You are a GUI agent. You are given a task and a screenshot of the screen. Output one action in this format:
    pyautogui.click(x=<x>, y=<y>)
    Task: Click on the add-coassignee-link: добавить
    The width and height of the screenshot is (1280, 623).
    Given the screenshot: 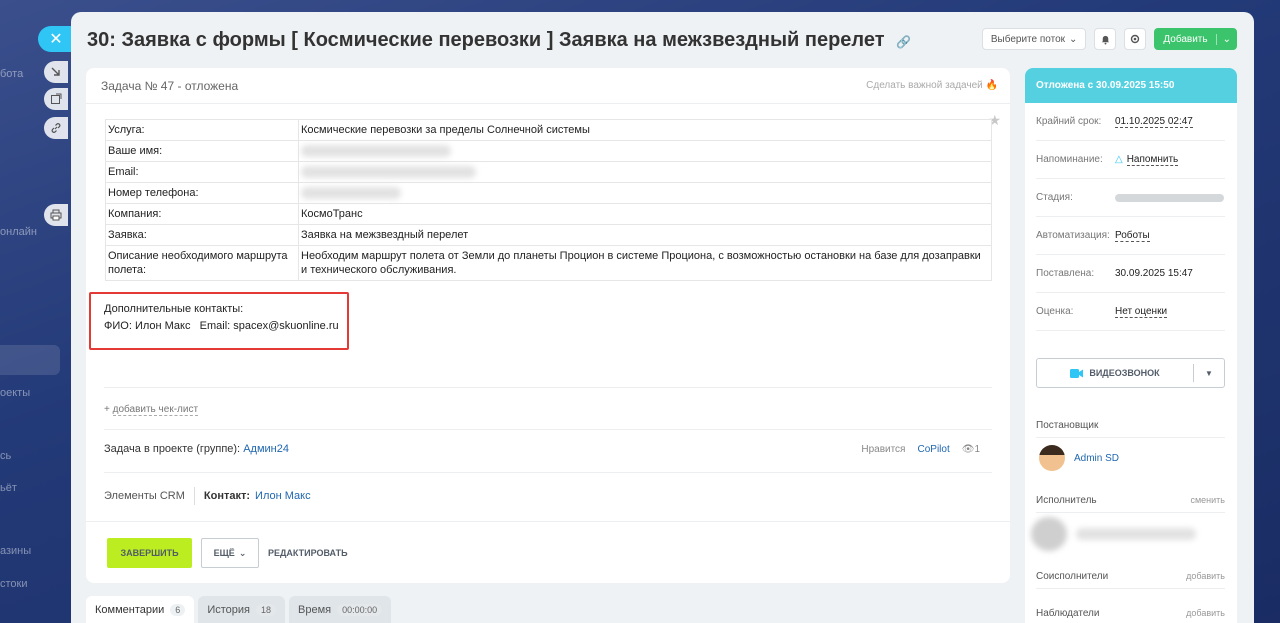 What is the action you would take?
    pyautogui.click(x=1205, y=576)
    